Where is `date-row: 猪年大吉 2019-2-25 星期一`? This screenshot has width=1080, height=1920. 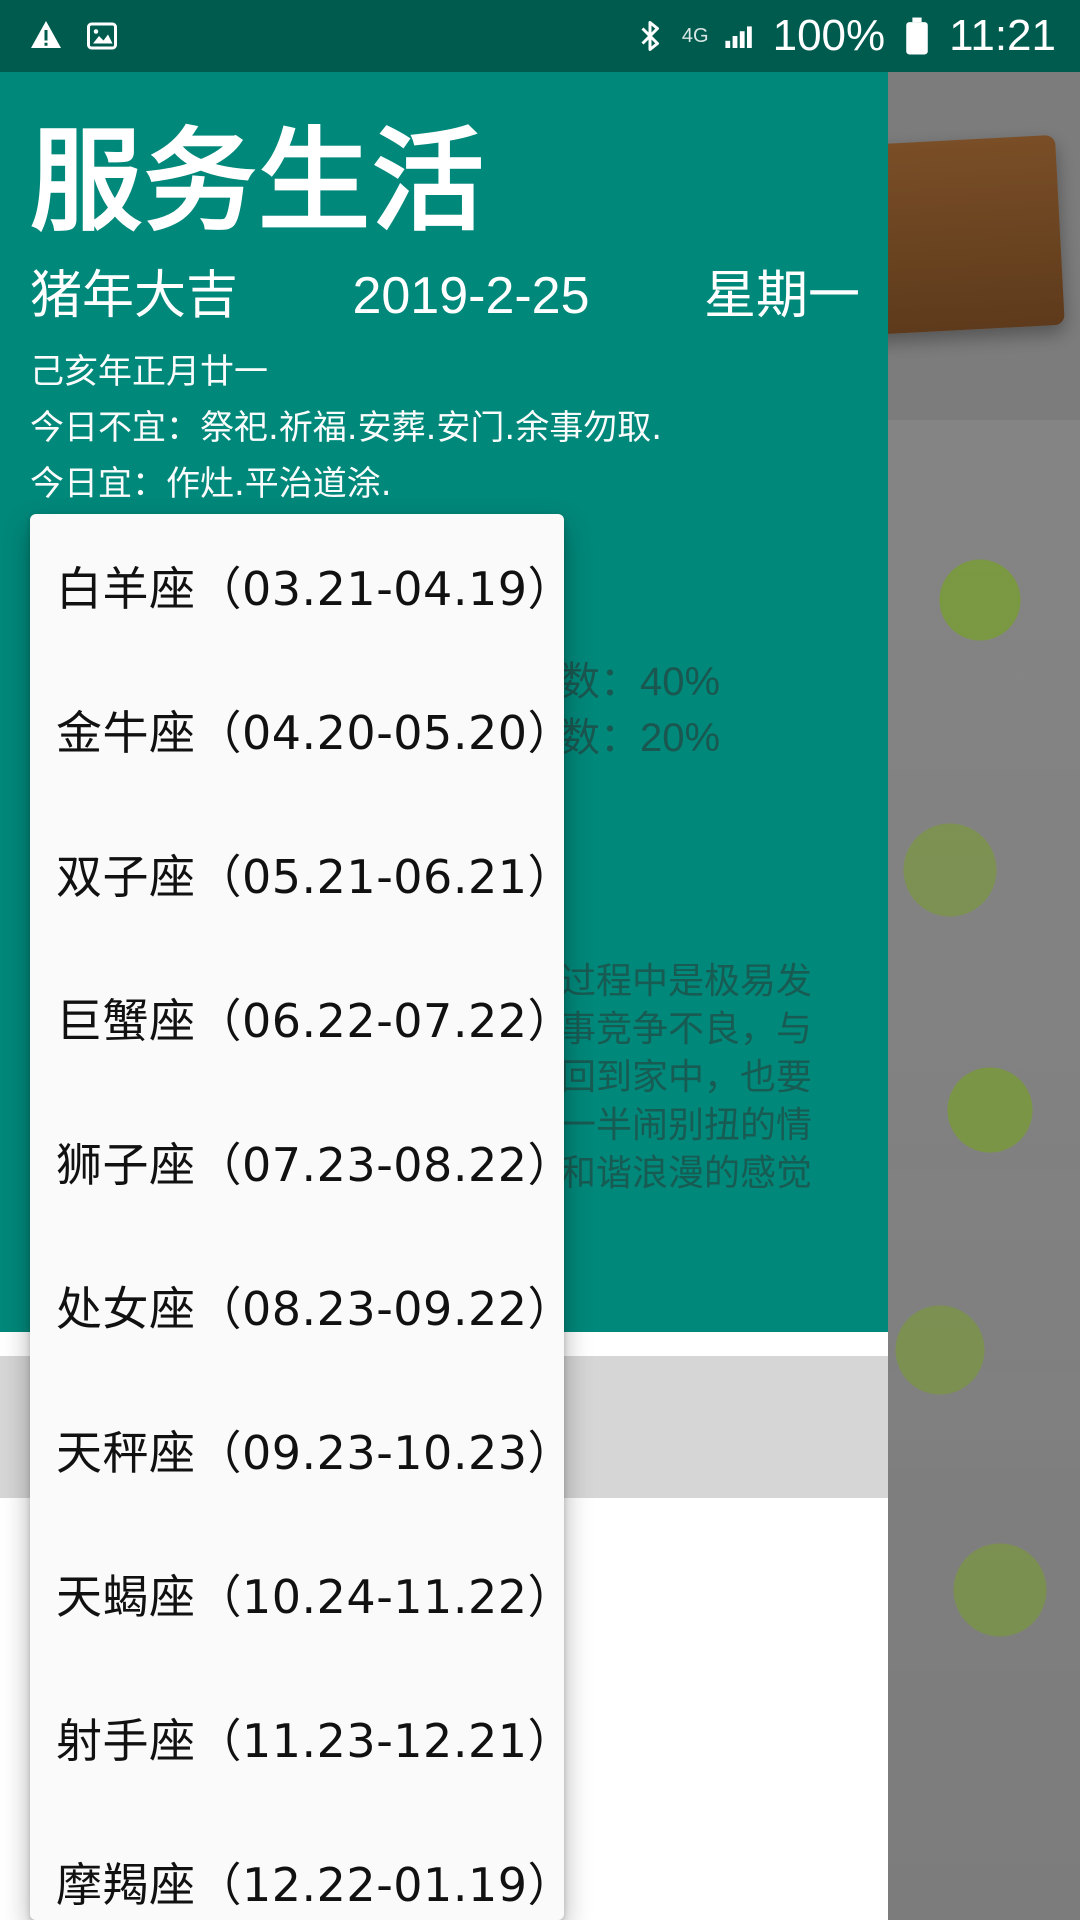
date-row: 猪年大吉 2019-2-25 星期一 is located at coordinates (445, 296).